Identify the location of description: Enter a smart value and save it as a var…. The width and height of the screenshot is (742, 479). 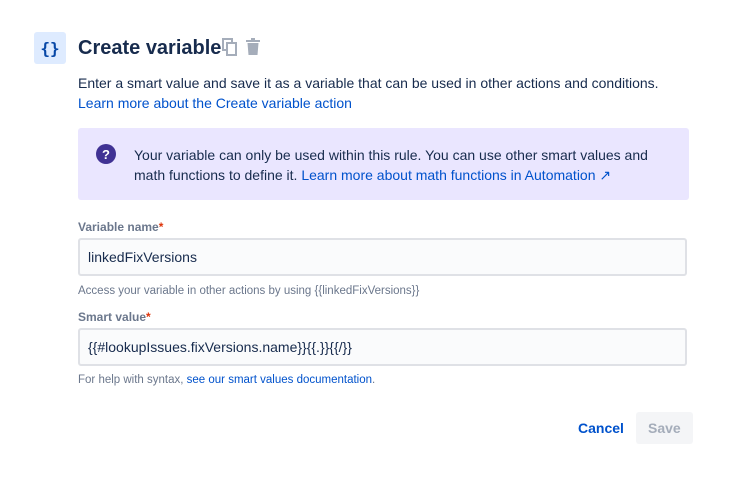
(388, 93).